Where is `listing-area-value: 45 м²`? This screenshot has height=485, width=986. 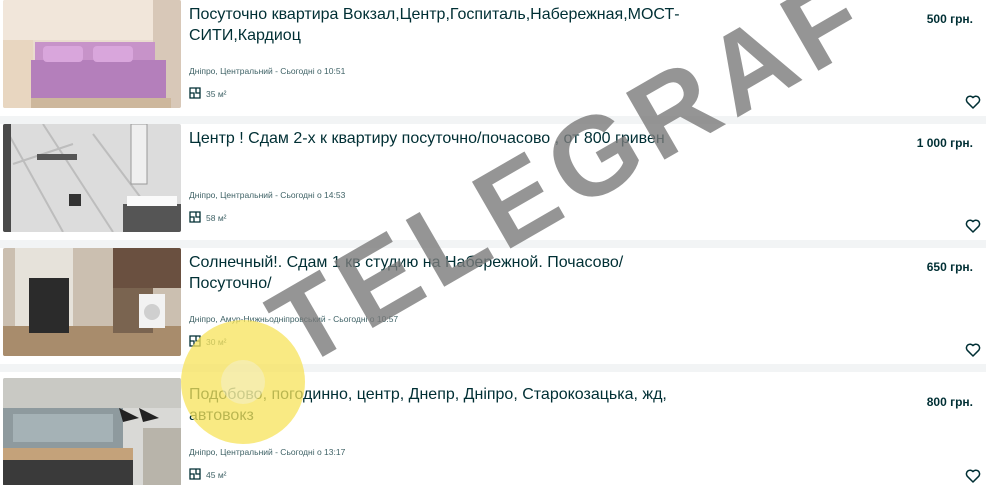
listing-area-value: 45 м² is located at coordinates (216, 475).